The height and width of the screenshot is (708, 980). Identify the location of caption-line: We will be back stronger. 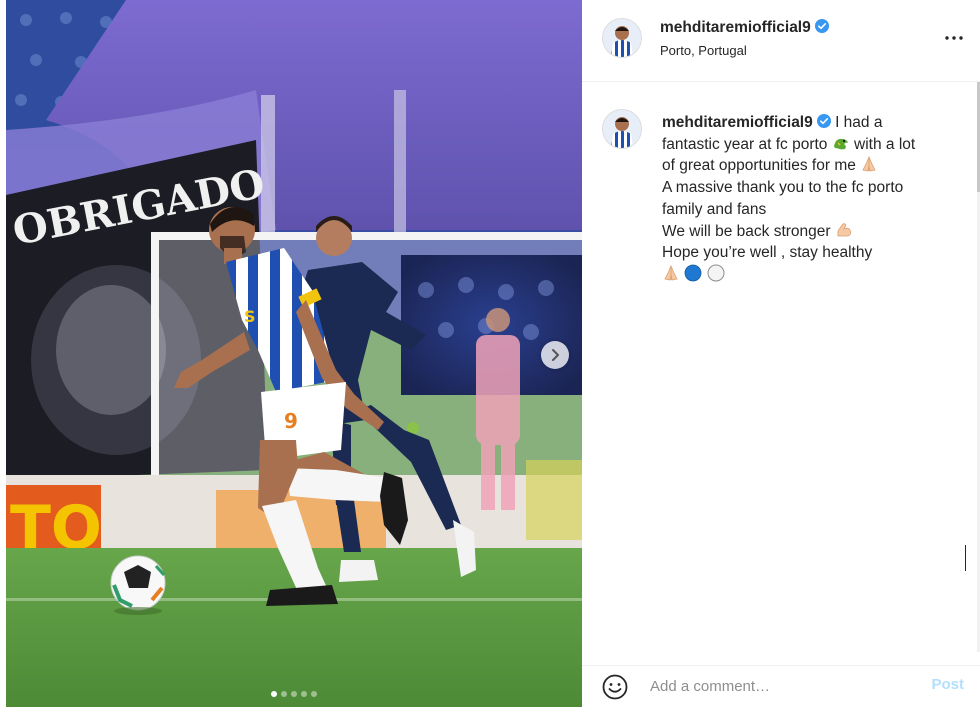
(746, 231).